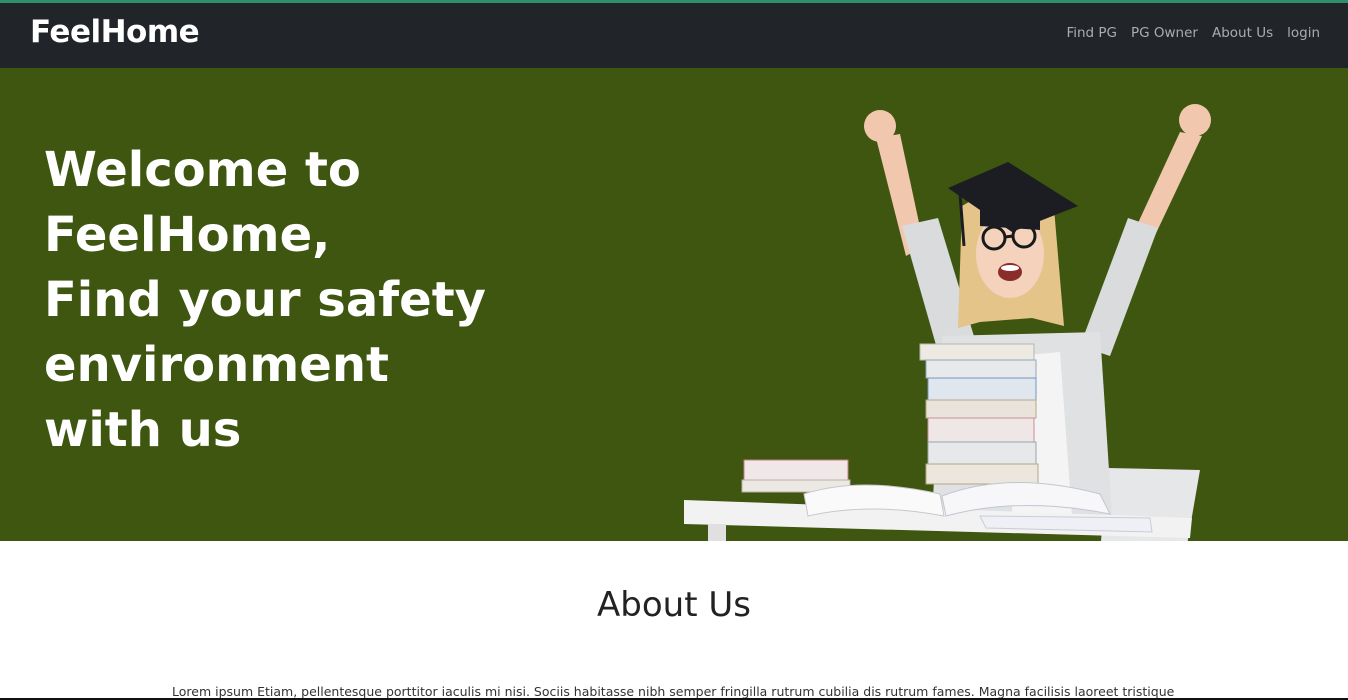 The width and height of the screenshot is (1348, 700). I want to click on hero-line: Welcome to, so click(202, 170).